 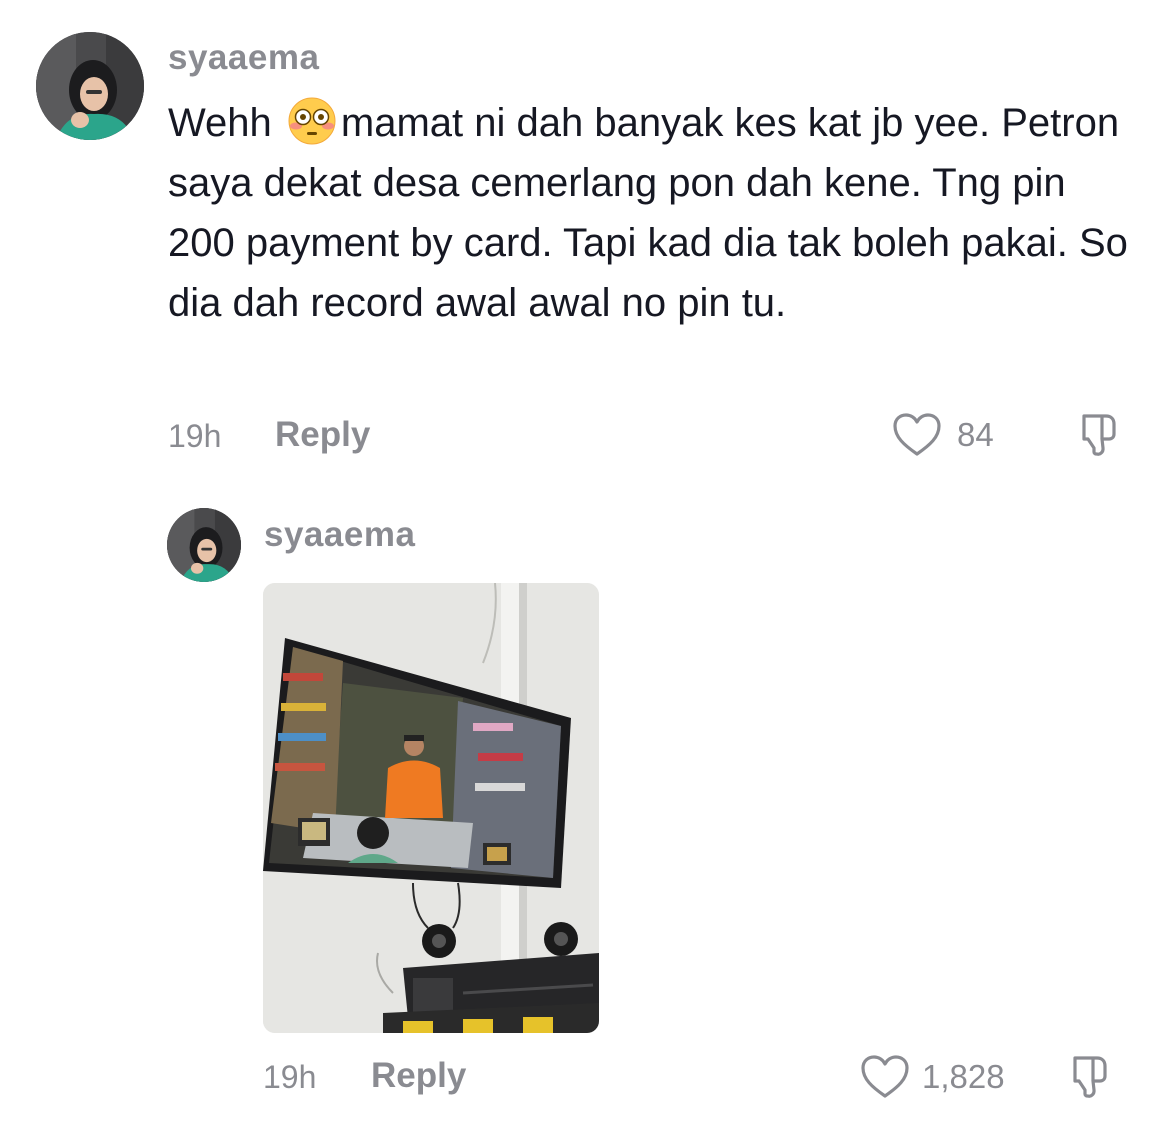 I want to click on comment-photo, so click(x=431, y=808).